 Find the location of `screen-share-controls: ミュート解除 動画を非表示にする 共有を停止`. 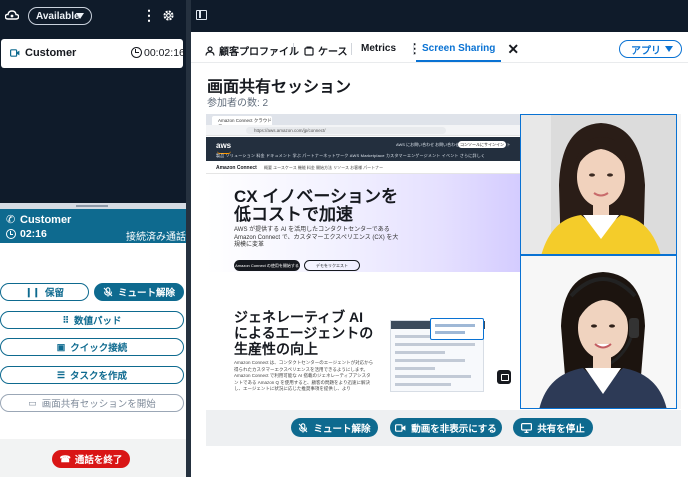

screen-share-controls: ミュート解除 動画を非表示にする 共有を停止 is located at coordinates (443, 428).